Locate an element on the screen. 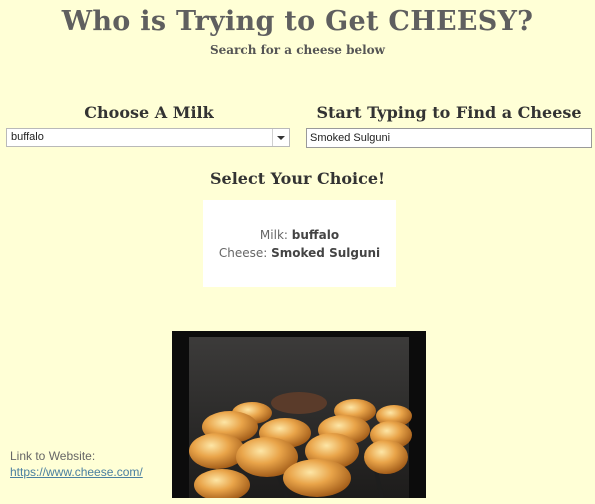 The height and width of the screenshot is (504, 595). choice-cheese-value: Smoked Sulguni is located at coordinates (326, 253).